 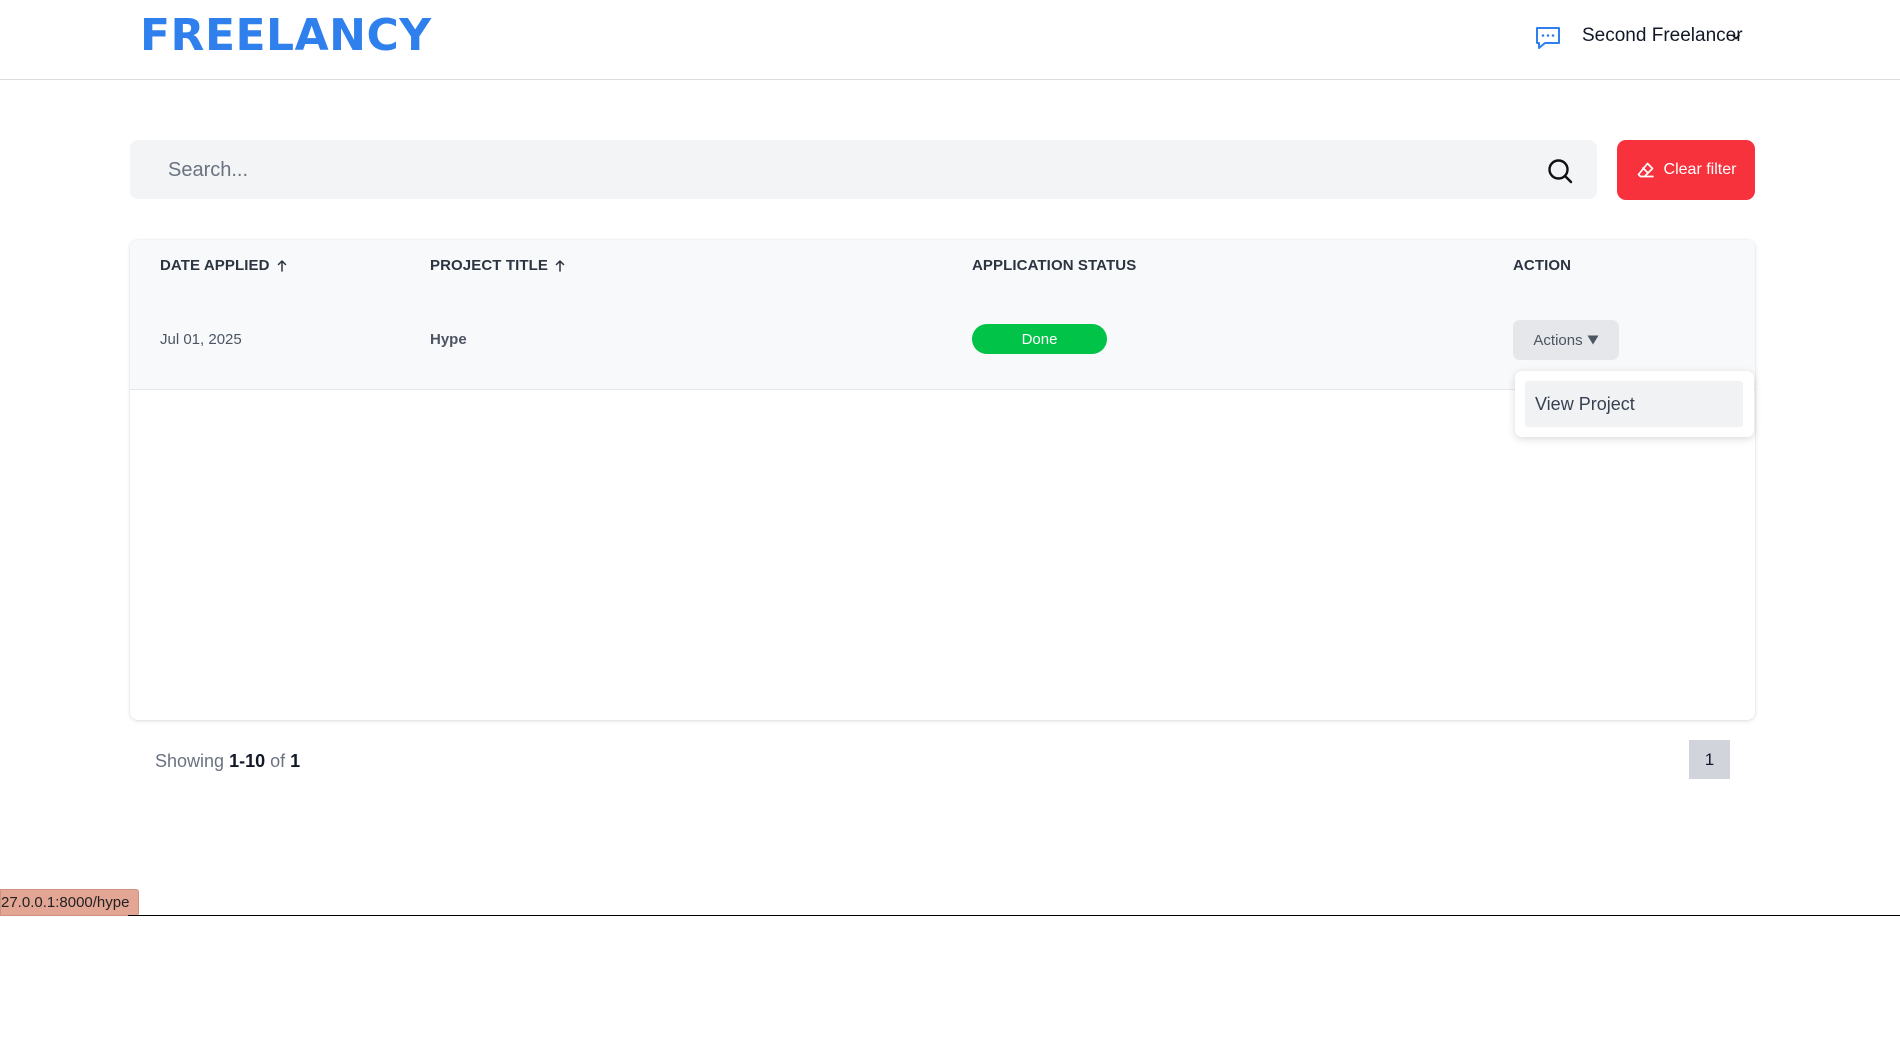 I want to click on status-bar-url: 27.0.0.1:8000/hype, so click(x=70, y=902).